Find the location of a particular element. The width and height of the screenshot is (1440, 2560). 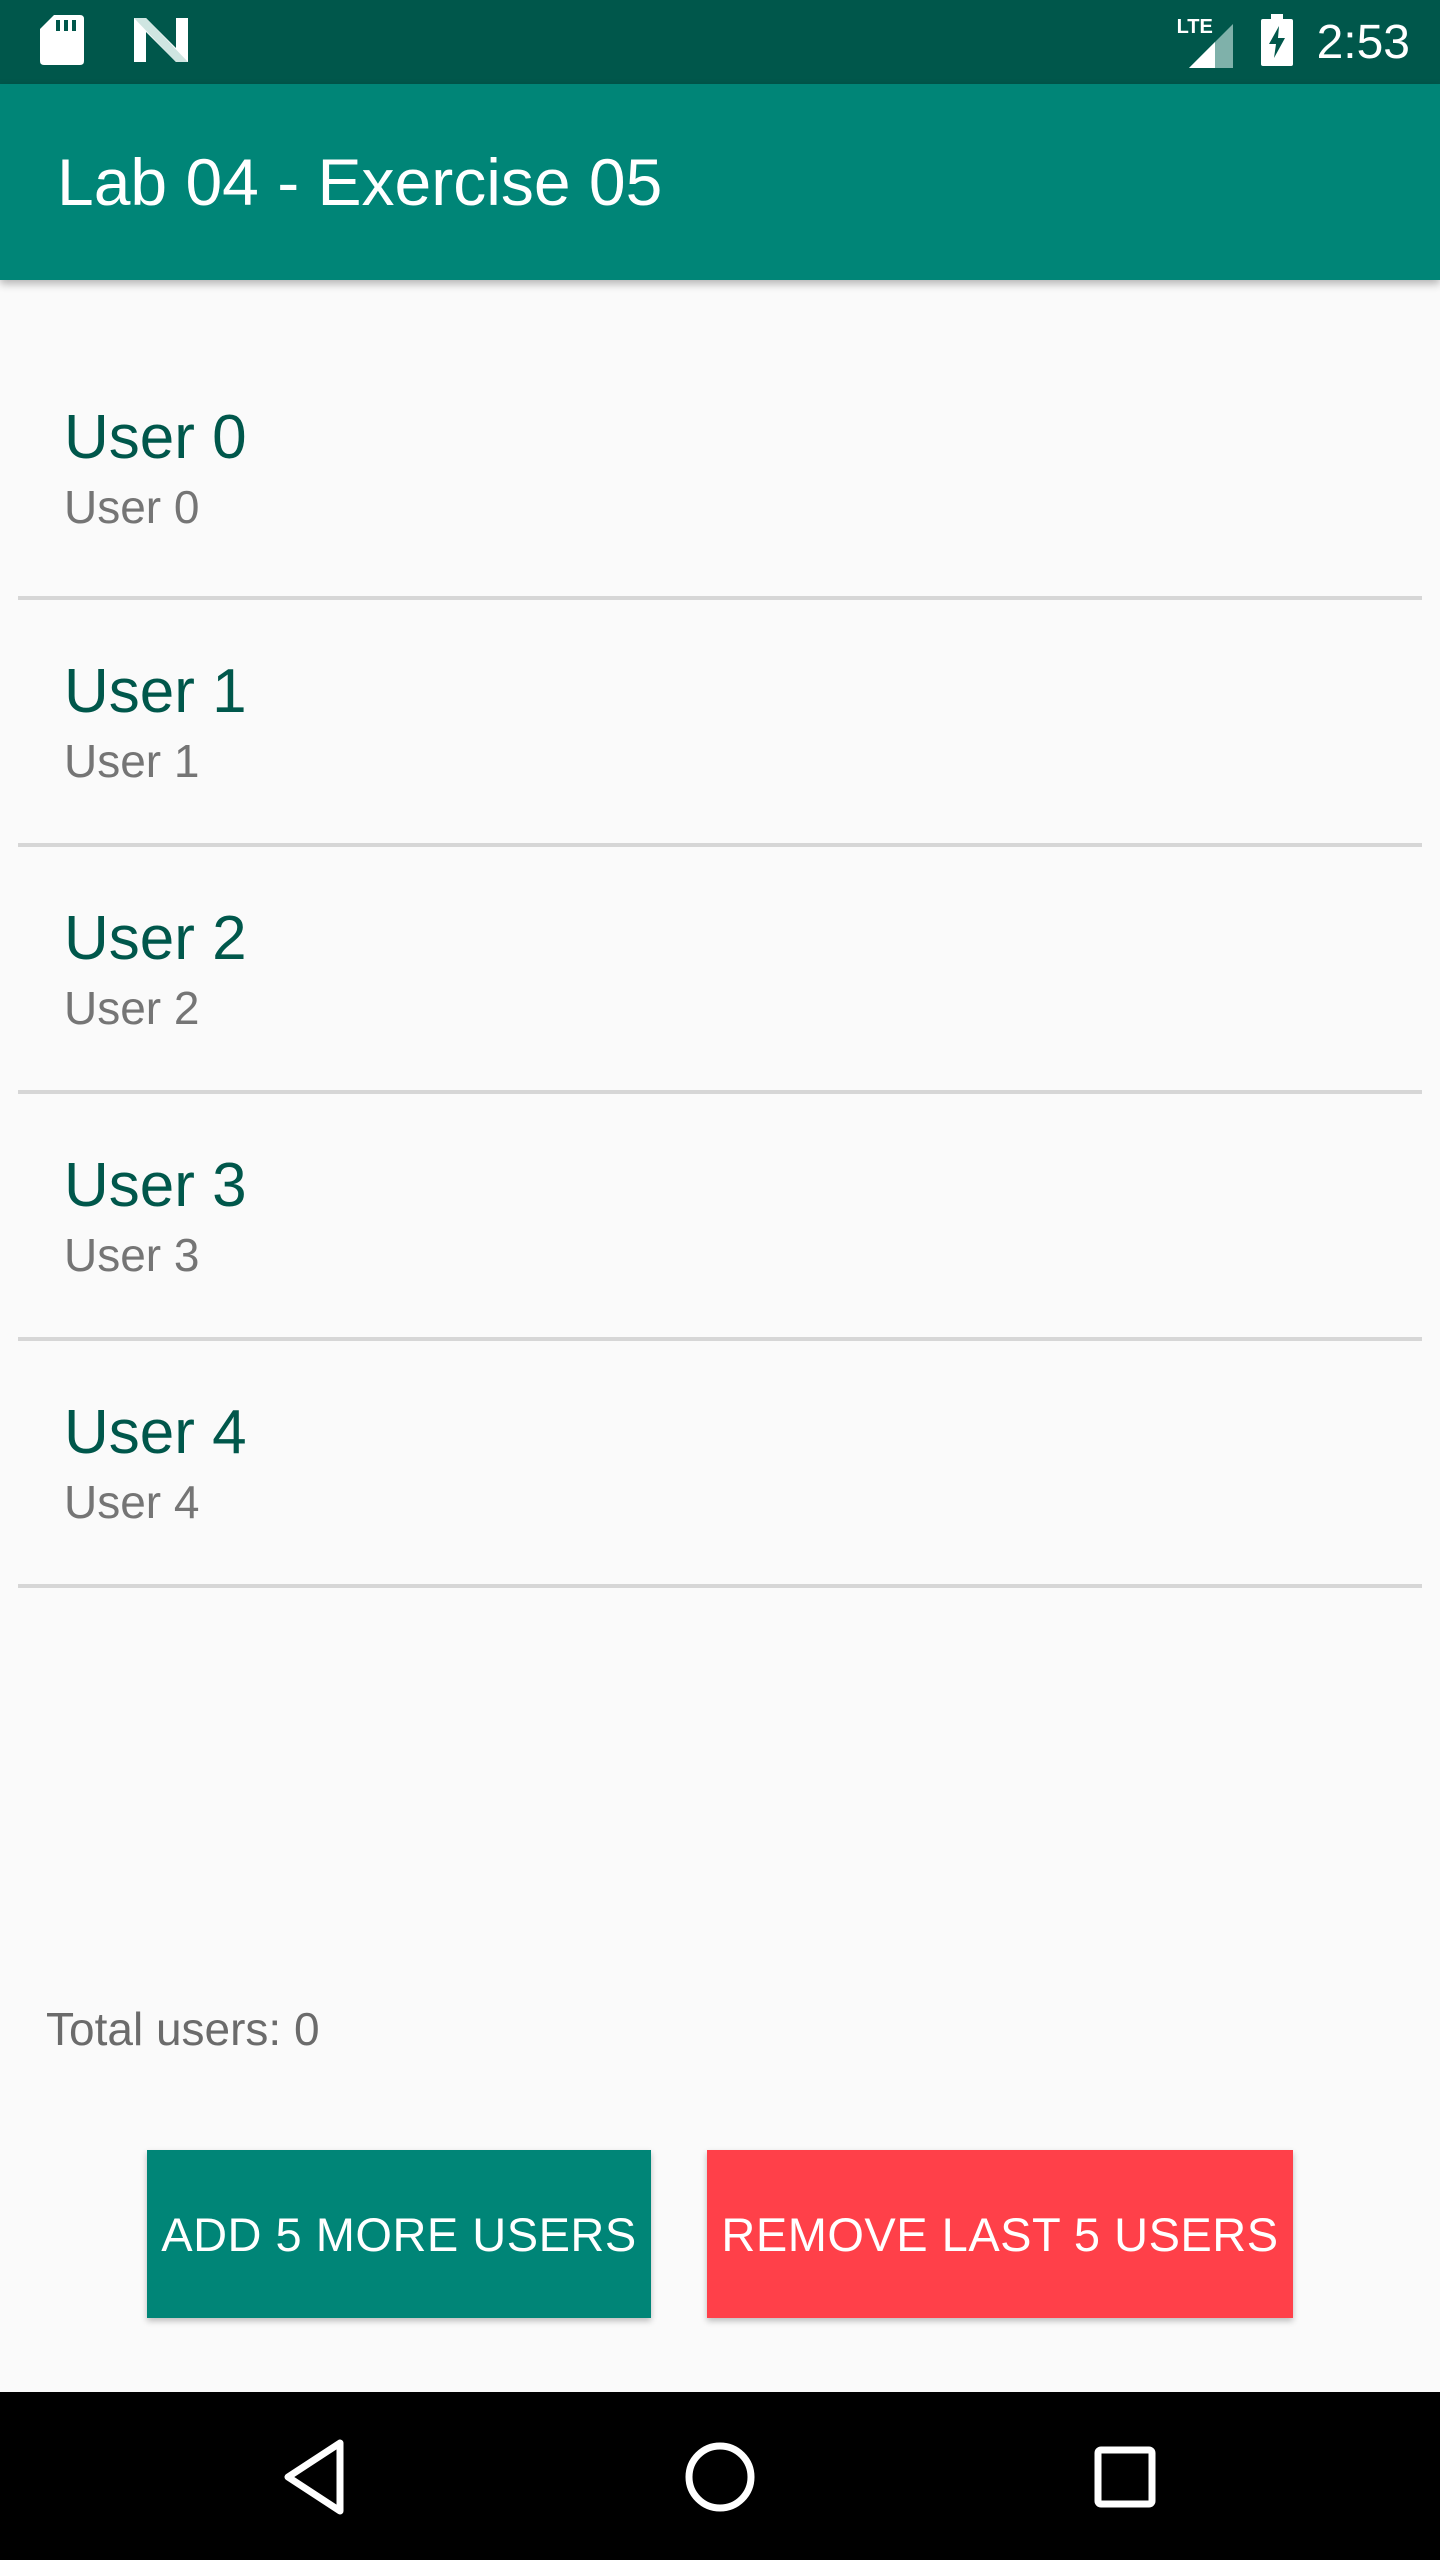

user-subtitle: User 1 is located at coordinates (132, 760).